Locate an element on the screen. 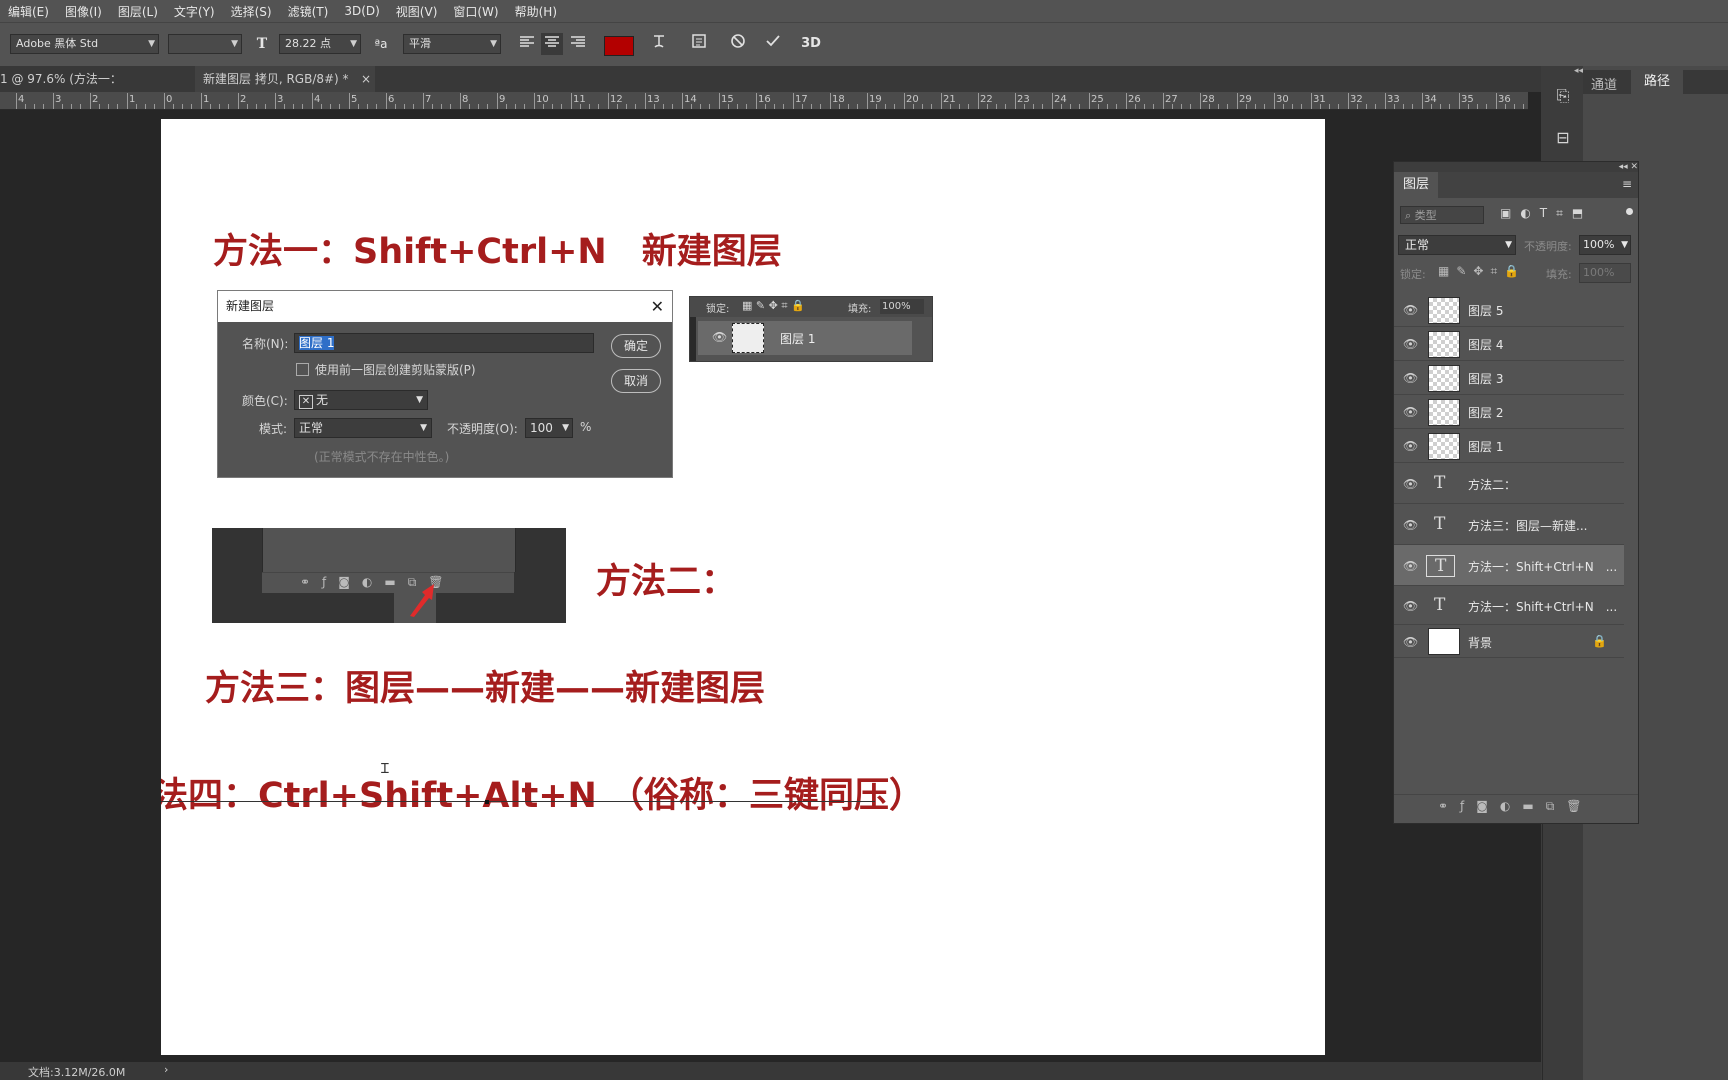 Image resolution: width=1728 pixels, height=1080 pixels. layer-row: 👁 背景 🔒 is located at coordinates (1509, 641).